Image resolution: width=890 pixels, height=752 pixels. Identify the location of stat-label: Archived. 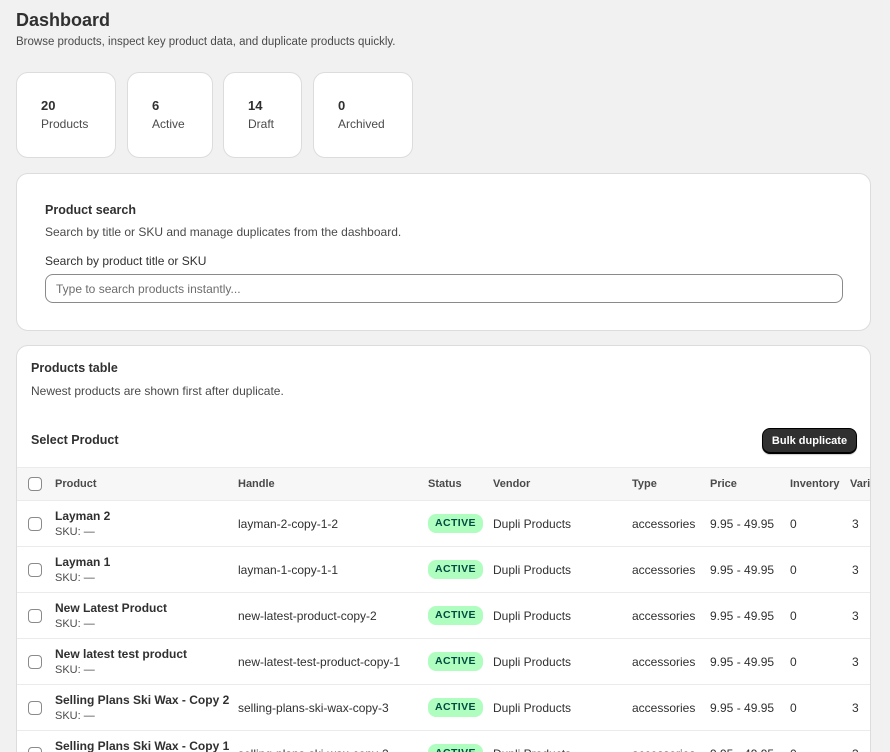
(361, 124).